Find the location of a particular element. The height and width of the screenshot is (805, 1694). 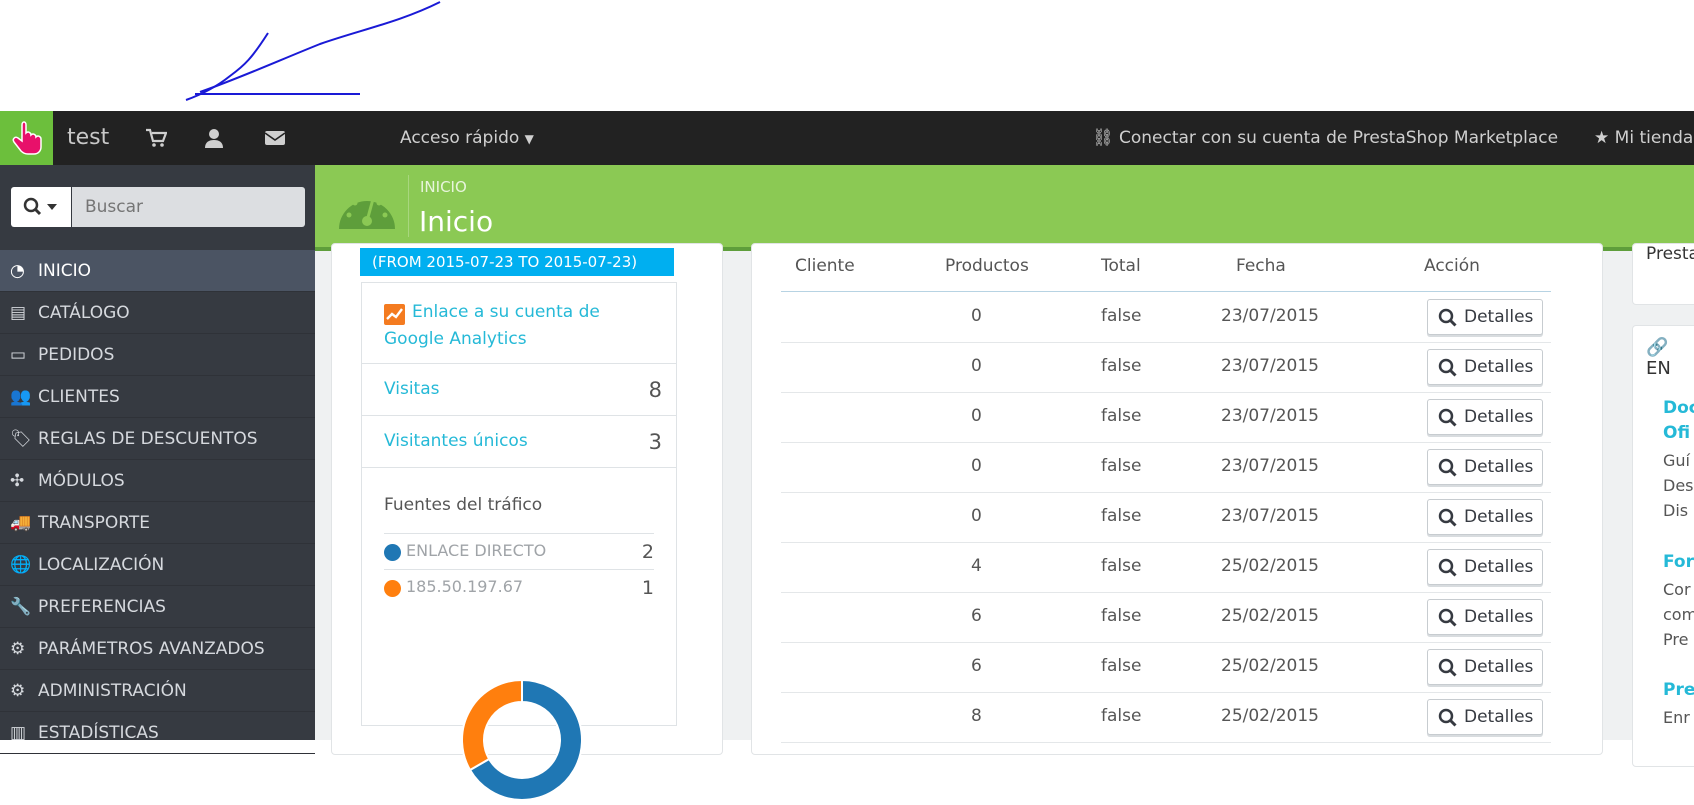

doc-link-line2: Ofi is located at coordinates (1676, 433).